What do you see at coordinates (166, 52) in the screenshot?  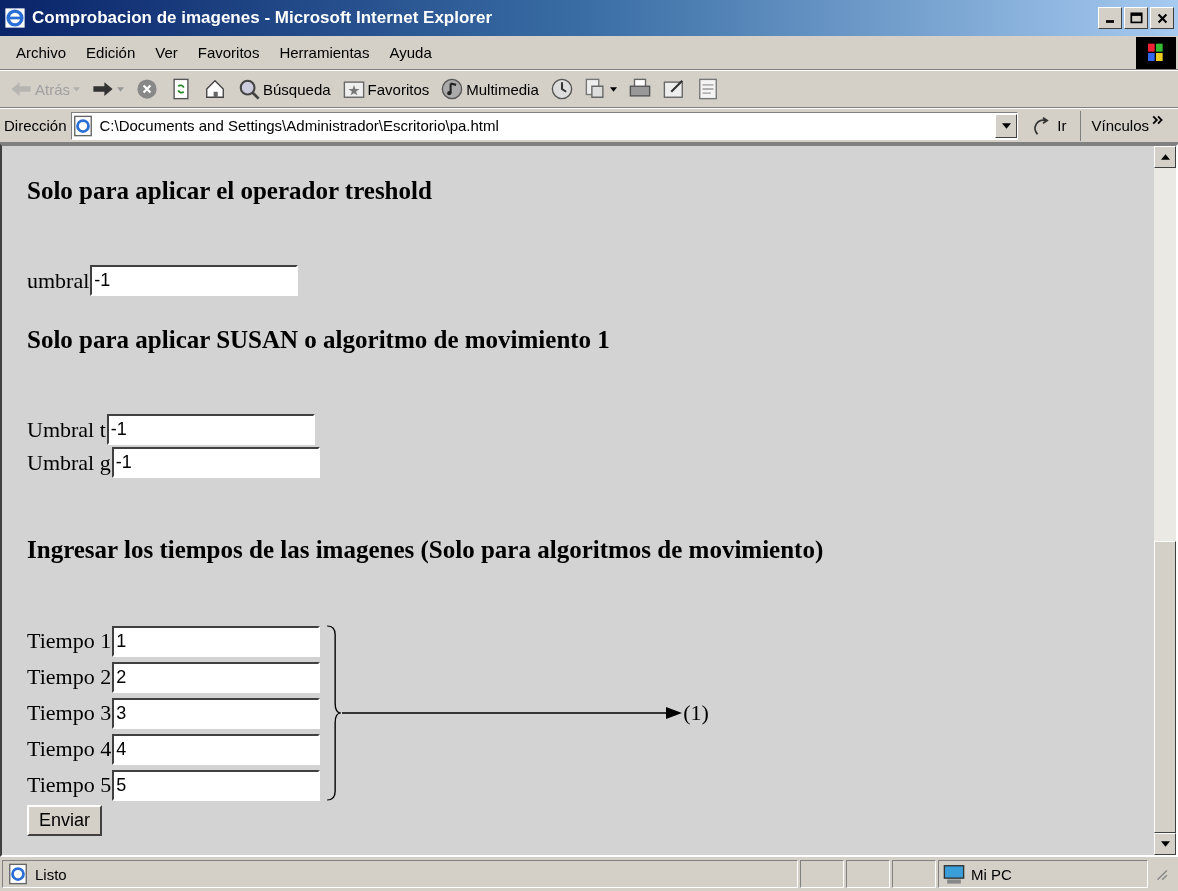 I see `menu-item: Ver` at bounding box center [166, 52].